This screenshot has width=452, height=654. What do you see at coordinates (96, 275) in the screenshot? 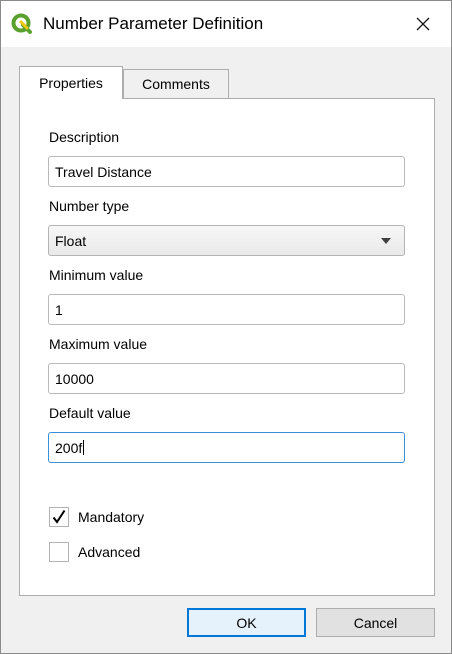
I see `minimum-value-label: Minimum value` at bounding box center [96, 275].